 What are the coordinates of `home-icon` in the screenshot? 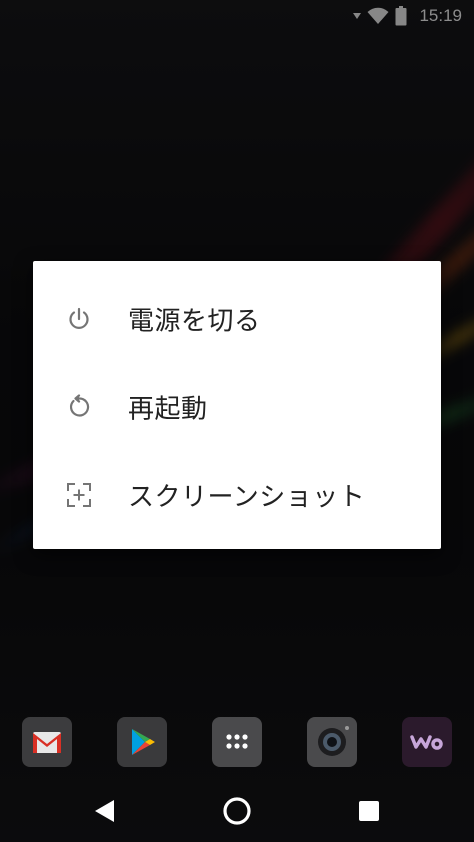 It's located at (237, 811).